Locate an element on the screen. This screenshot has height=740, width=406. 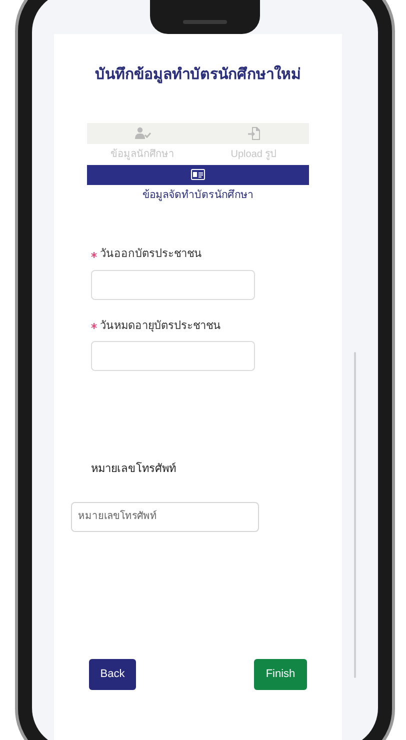
field-label: หมายเลขโทรศัพท์ is located at coordinates (133, 469).